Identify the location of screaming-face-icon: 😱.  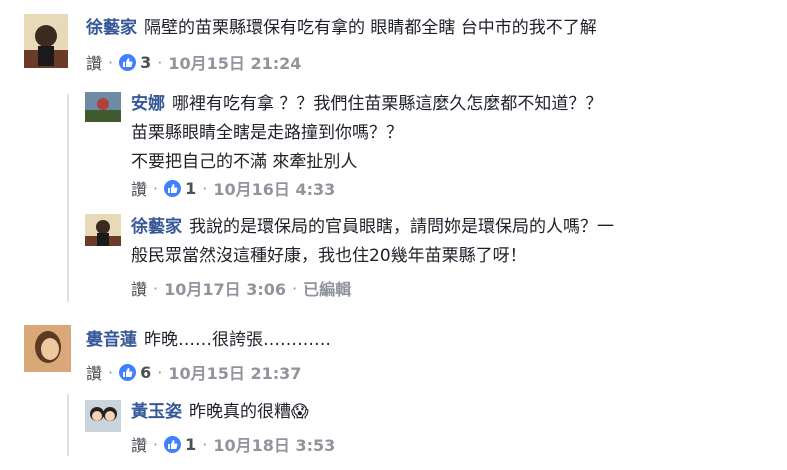
(300, 412).